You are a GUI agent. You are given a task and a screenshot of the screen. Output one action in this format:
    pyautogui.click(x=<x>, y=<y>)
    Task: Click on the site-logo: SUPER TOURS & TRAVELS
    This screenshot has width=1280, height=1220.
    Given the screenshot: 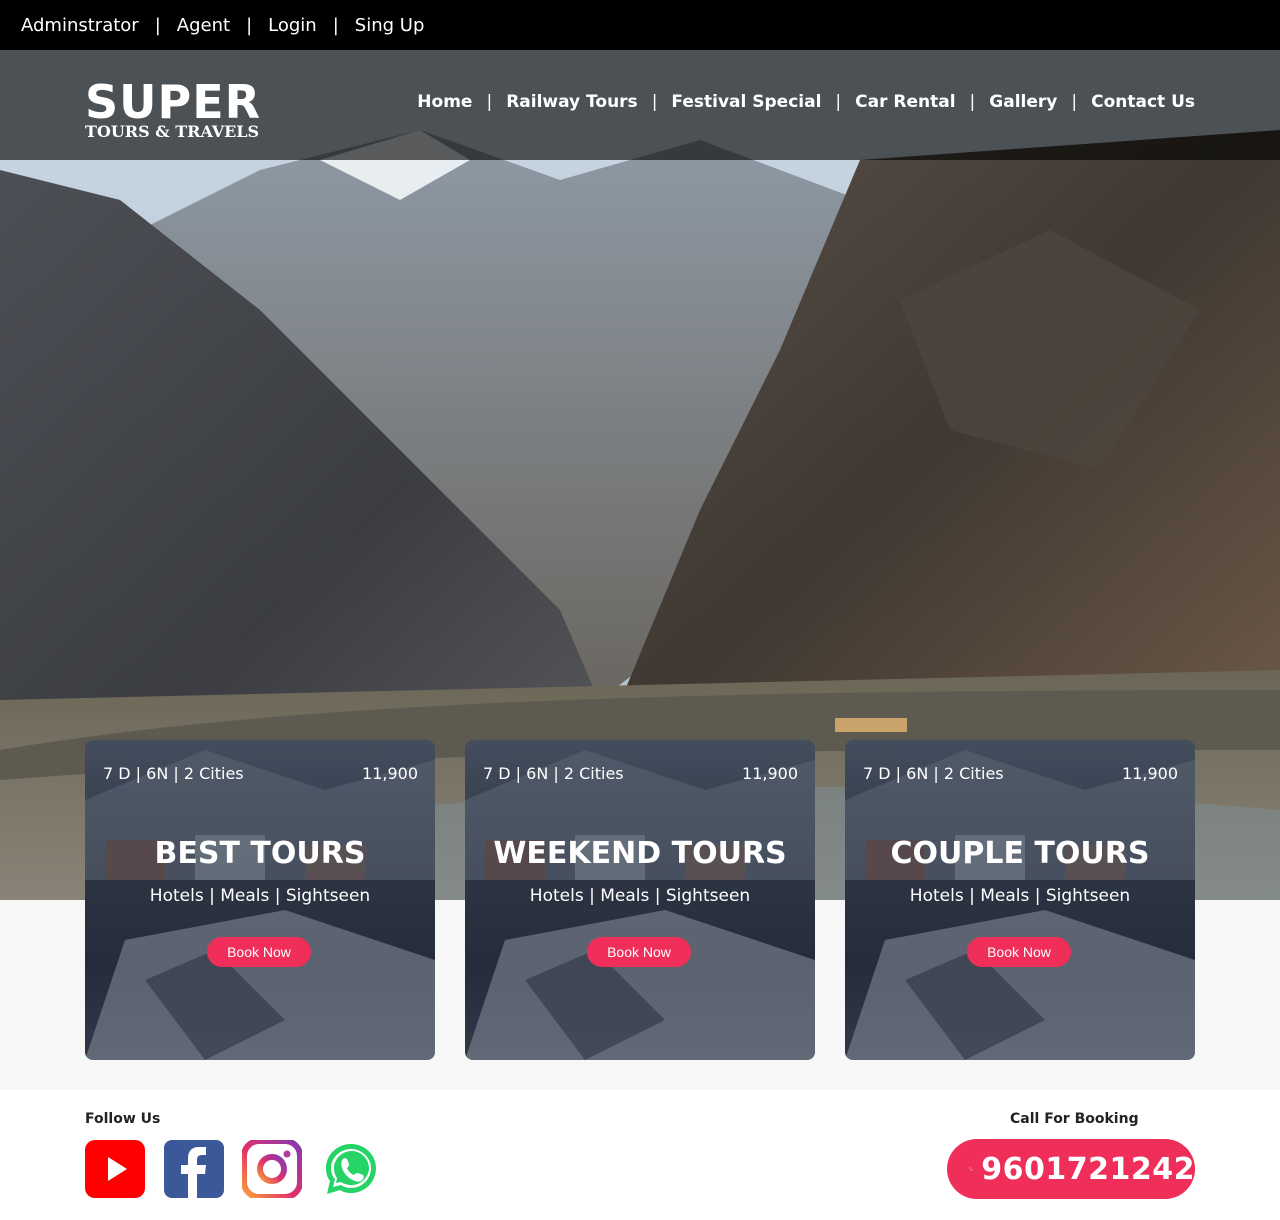 What is the action you would take?
    pyautogui.click(x=173, y=109)
    